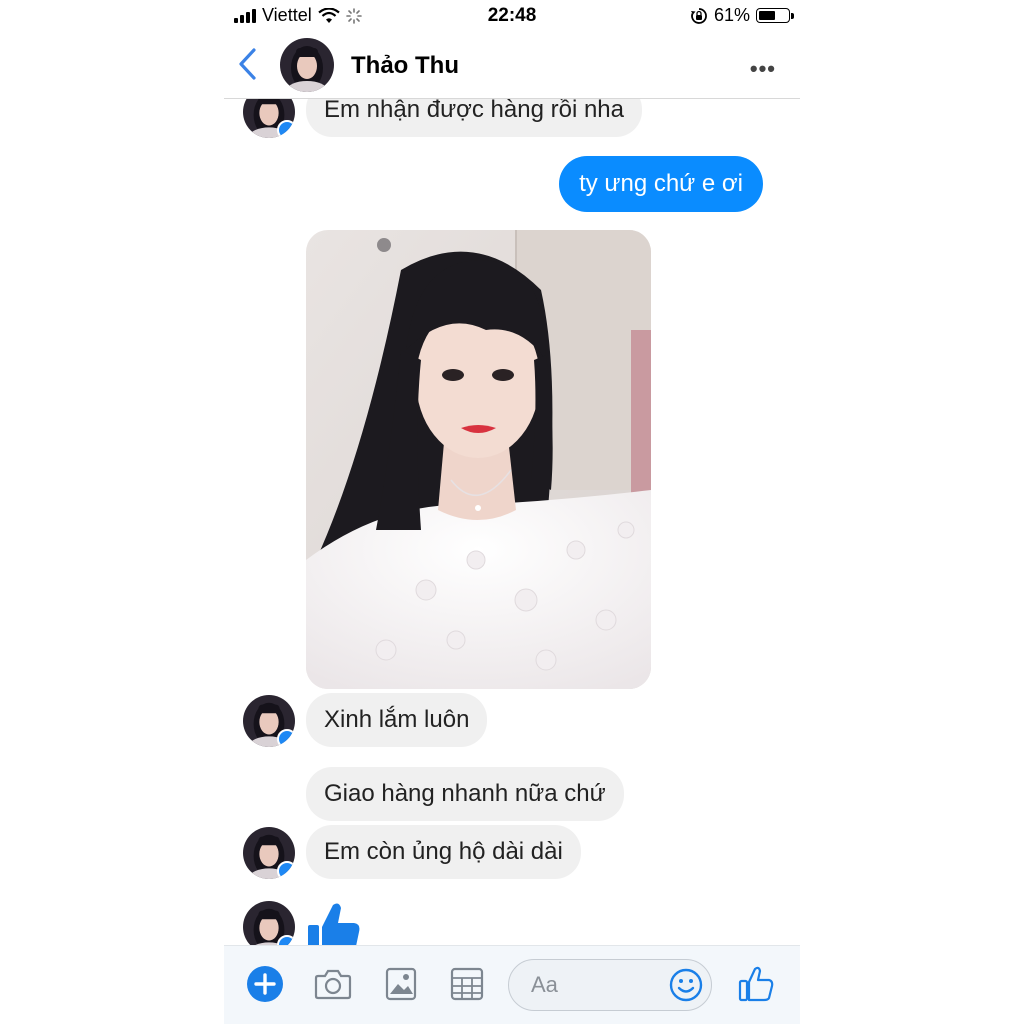  What do you see at coordinates (467, 984) in the screenshot?
I see `grid-icon` at bounding box center [467, 984].